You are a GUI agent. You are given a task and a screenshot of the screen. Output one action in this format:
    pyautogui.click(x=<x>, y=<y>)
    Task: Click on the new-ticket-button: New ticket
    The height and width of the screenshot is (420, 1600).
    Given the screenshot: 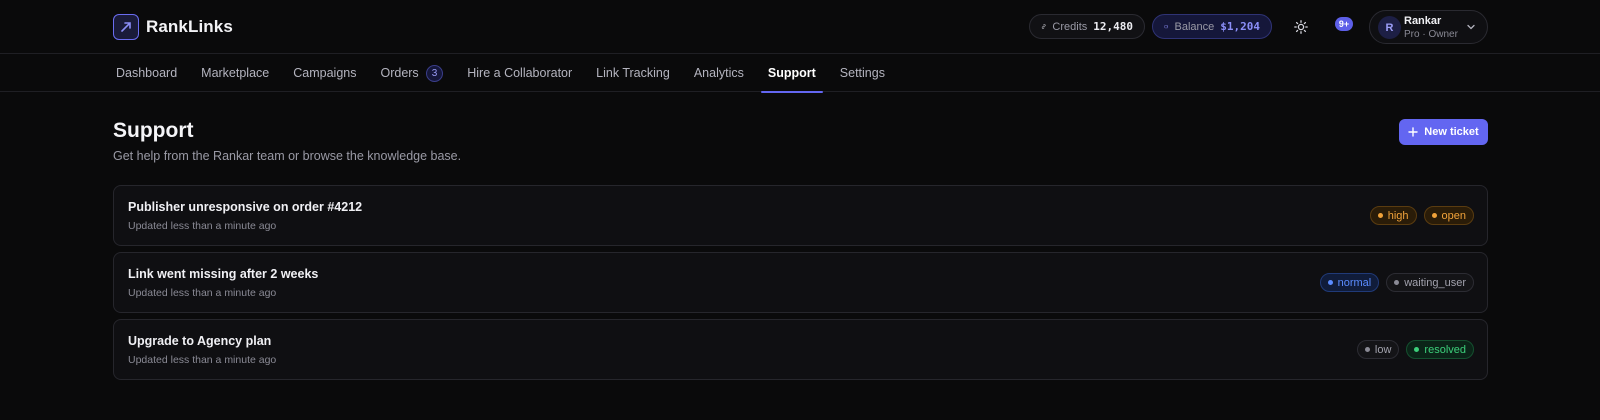 What is the action you would take?
    pyautogui.click(x=1443, y=132)
    